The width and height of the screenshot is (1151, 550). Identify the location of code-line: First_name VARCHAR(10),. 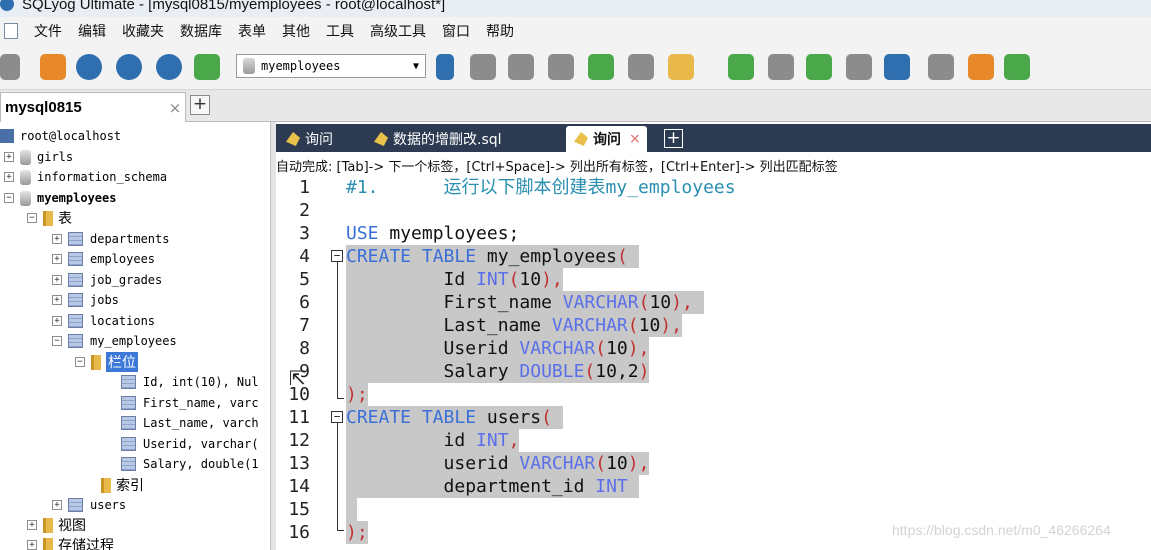
(525, 302).